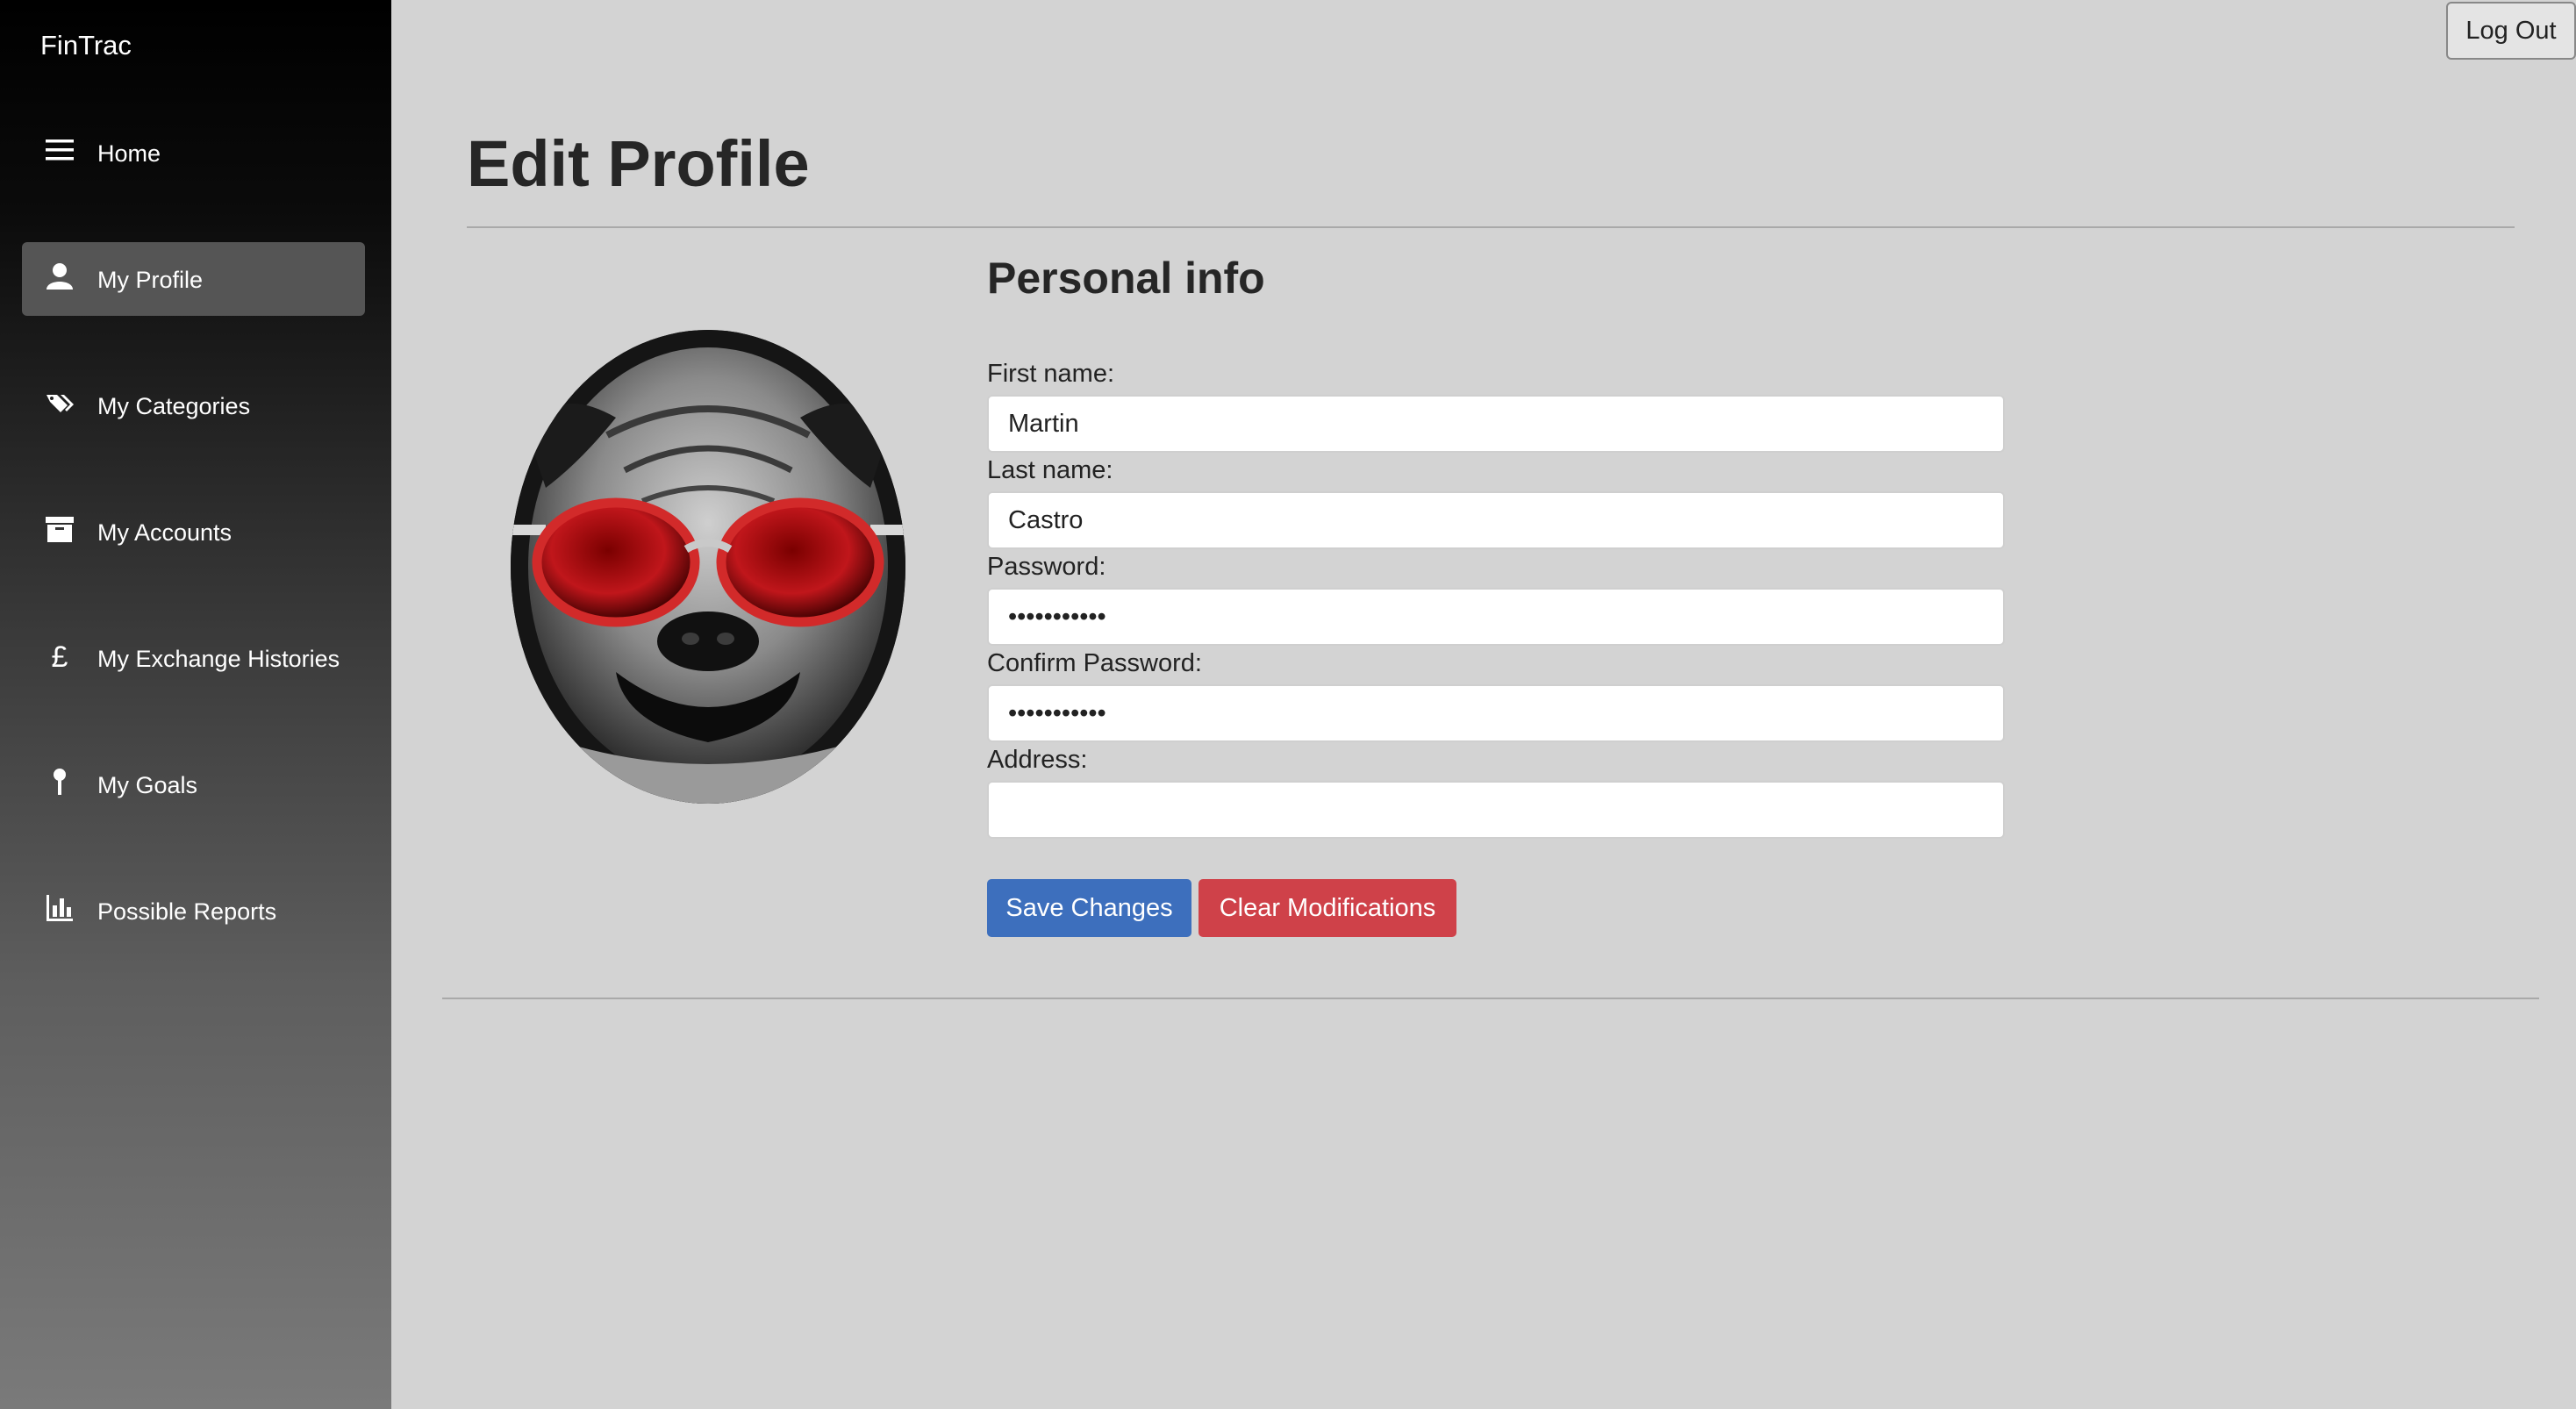 This screenshot has height=1409, width=2576. Describe the element at coordinates (86, 45) in the screenshot. I see `brand-logo: FinTrac` at that location.